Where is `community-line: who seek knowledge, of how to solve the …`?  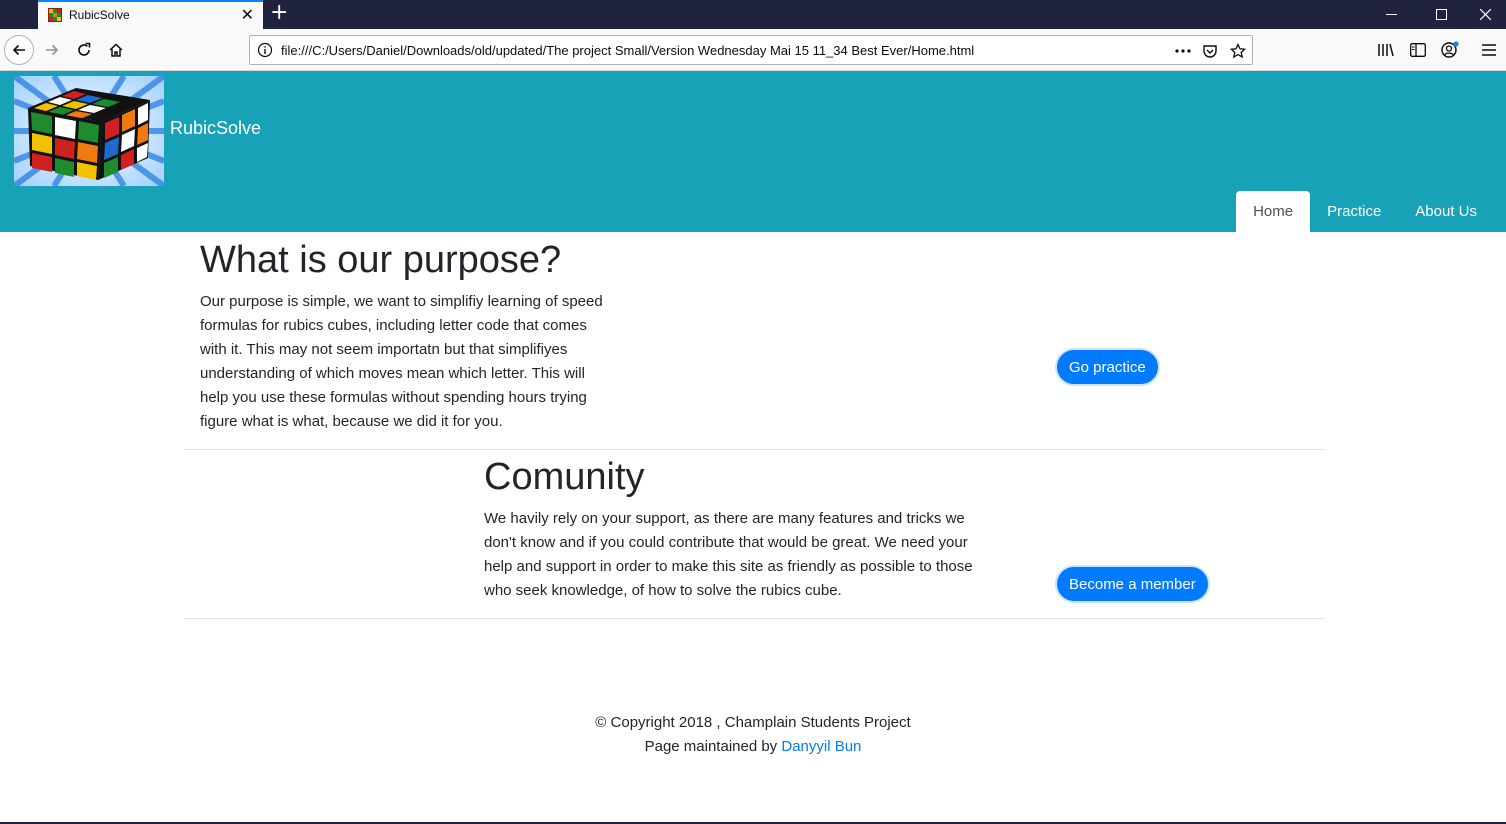
community-line: who seek knowledge, of how to solve the … is located at coordinates (663, 590).